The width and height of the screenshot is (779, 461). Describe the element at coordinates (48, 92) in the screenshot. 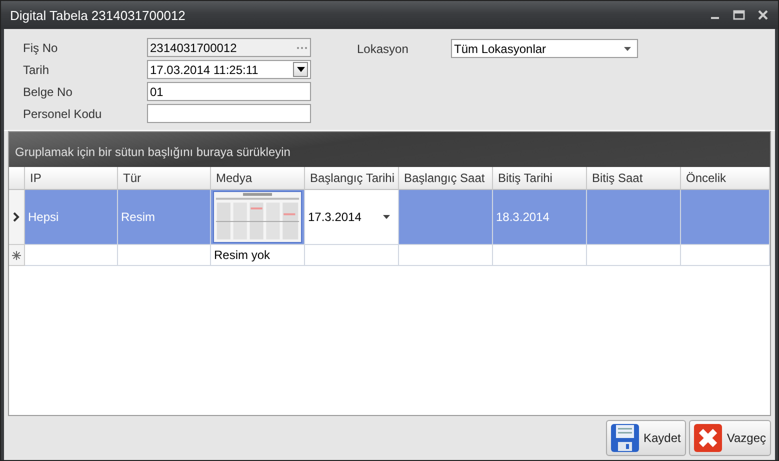

I see `field-label: Belge No` at that location.